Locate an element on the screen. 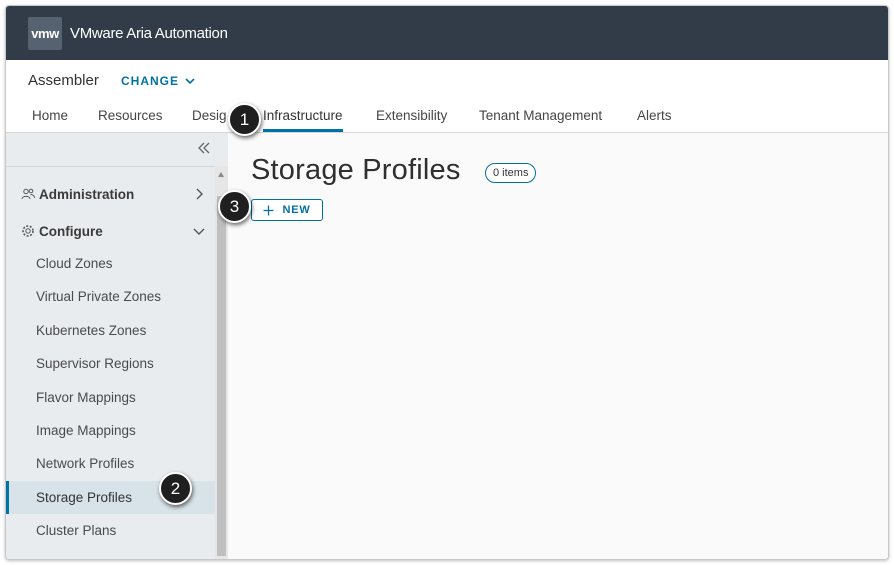  sidebar-group-administration: Administration is located at coordinates (110, 194).